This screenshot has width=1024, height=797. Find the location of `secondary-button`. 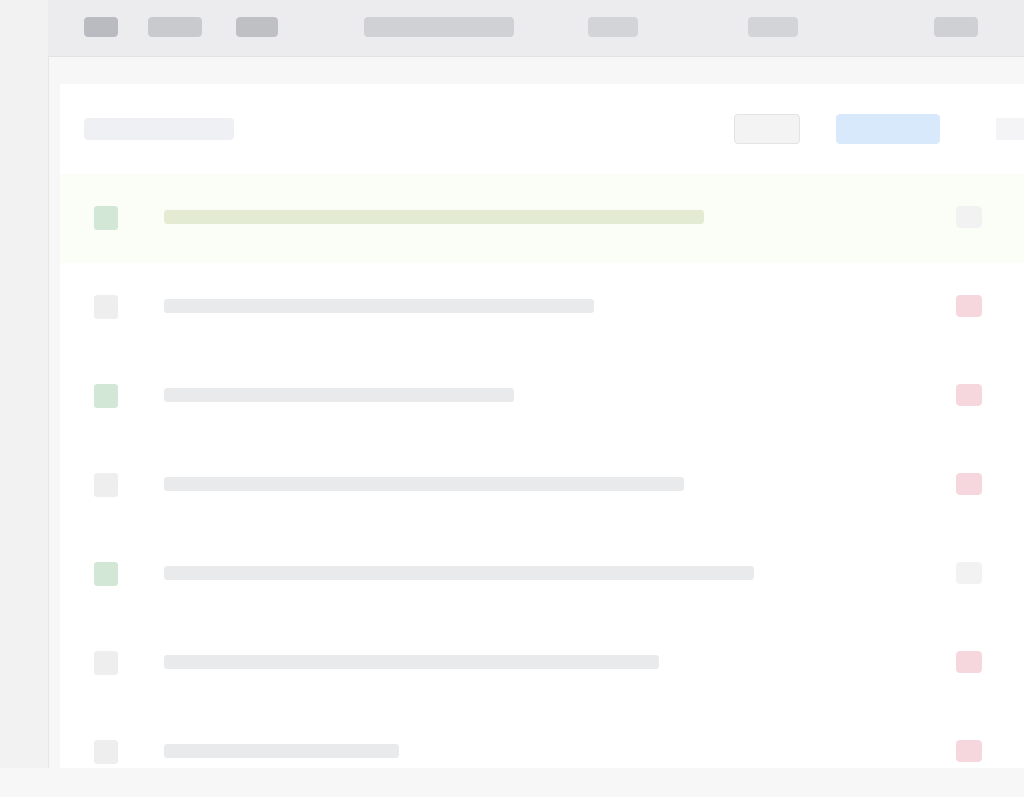

secondary-button is located at coordinates (767, 129).